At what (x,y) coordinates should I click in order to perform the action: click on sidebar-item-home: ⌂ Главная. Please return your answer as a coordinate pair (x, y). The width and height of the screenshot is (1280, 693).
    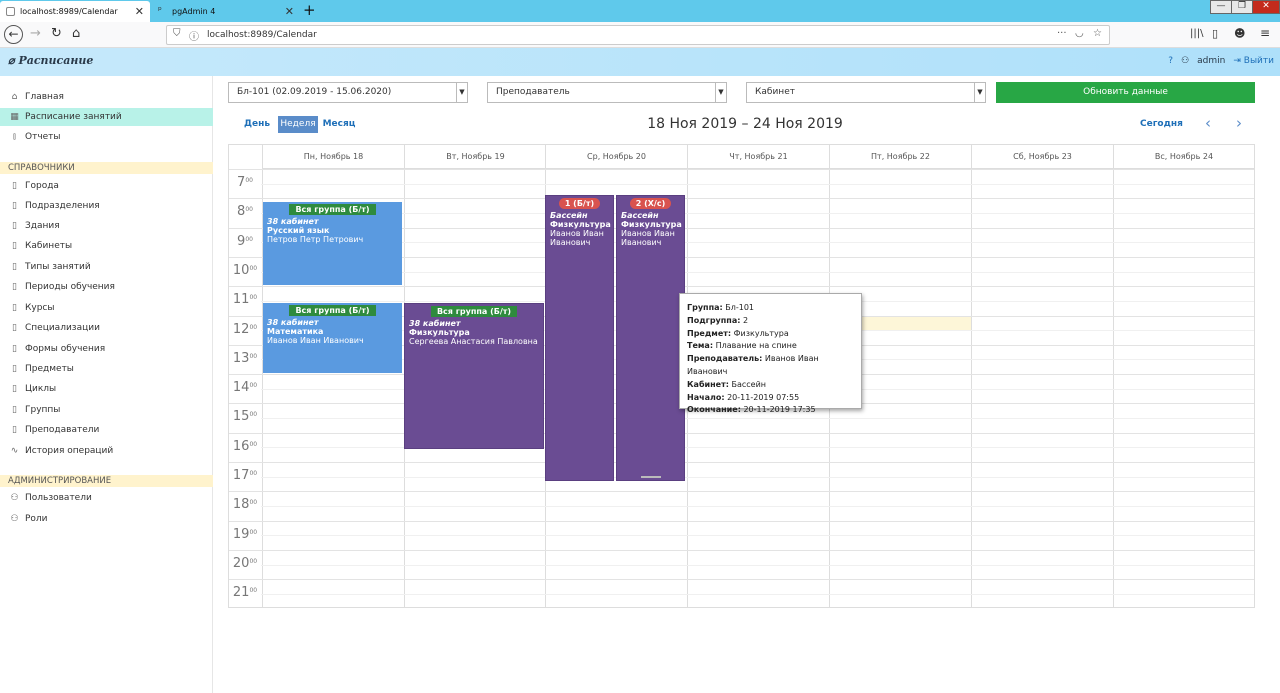
    Looking at the image, I should click on (106, 97).